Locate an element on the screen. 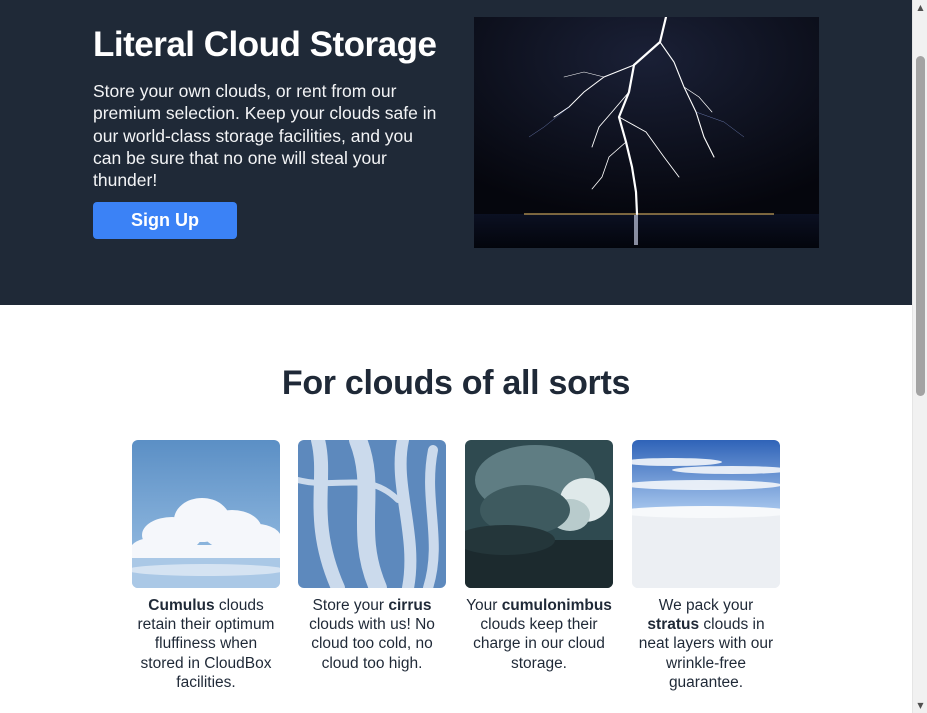 The width and height of the screenshot is (927, 713). scrollbar-thumb is located at coordinates (920, 226).